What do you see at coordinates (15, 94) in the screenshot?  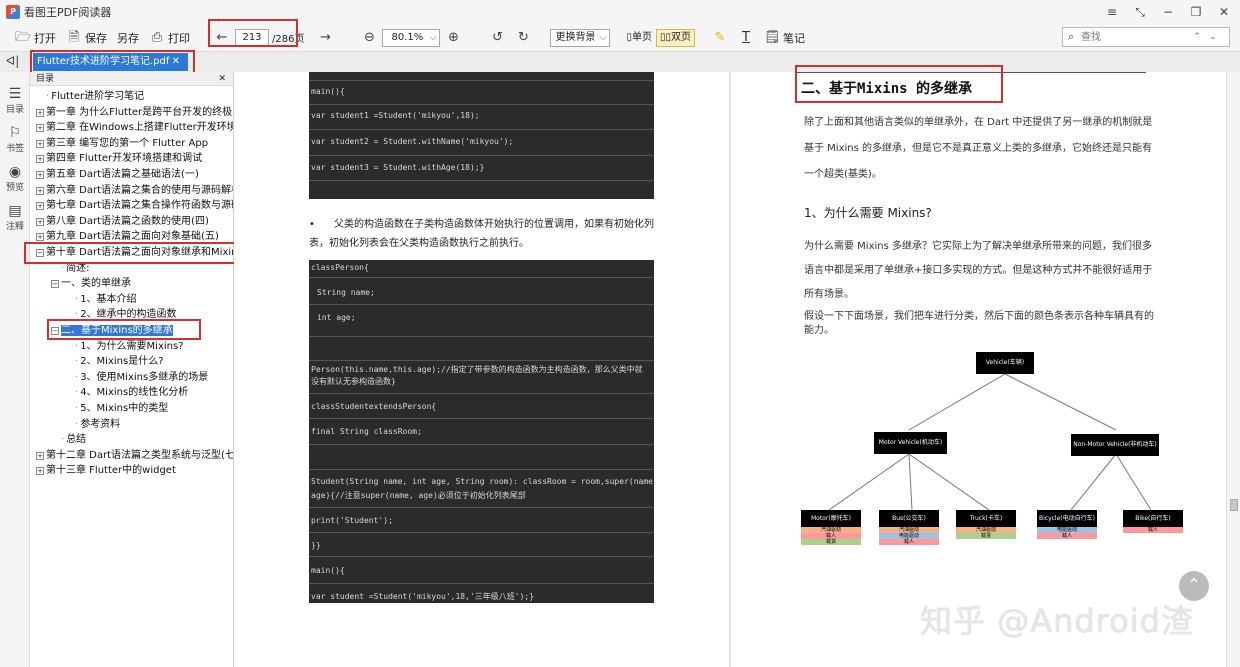 I see `toc-icon: ☰` at bounding box center [15, 94].